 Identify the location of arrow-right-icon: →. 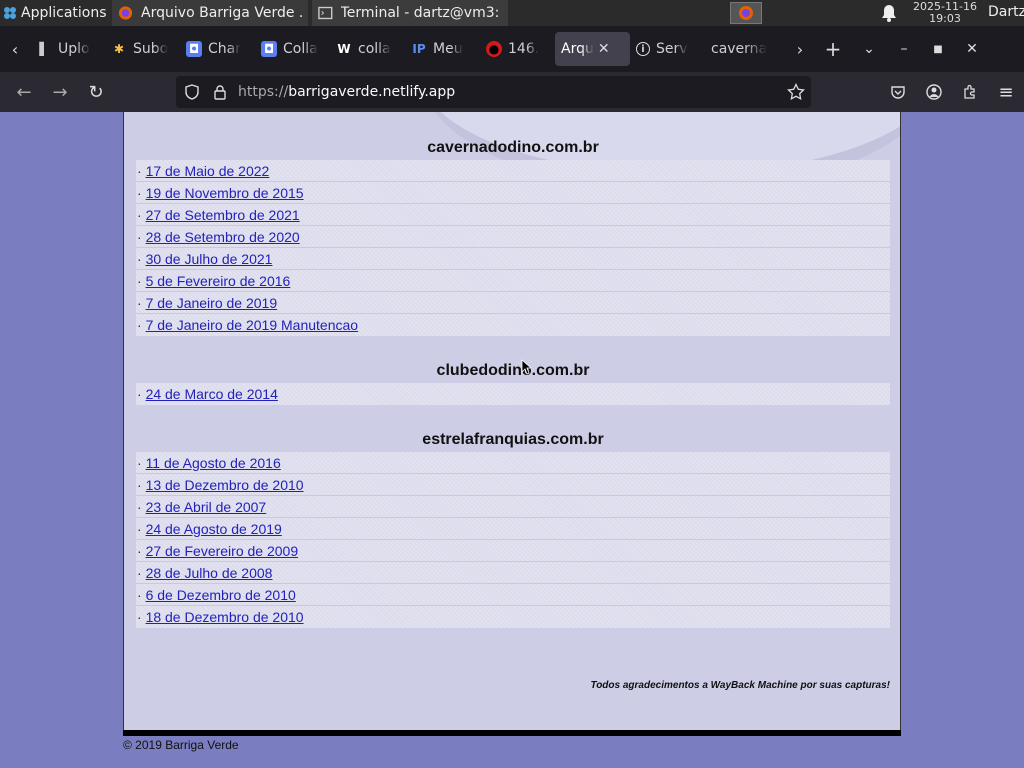
(60, 92).